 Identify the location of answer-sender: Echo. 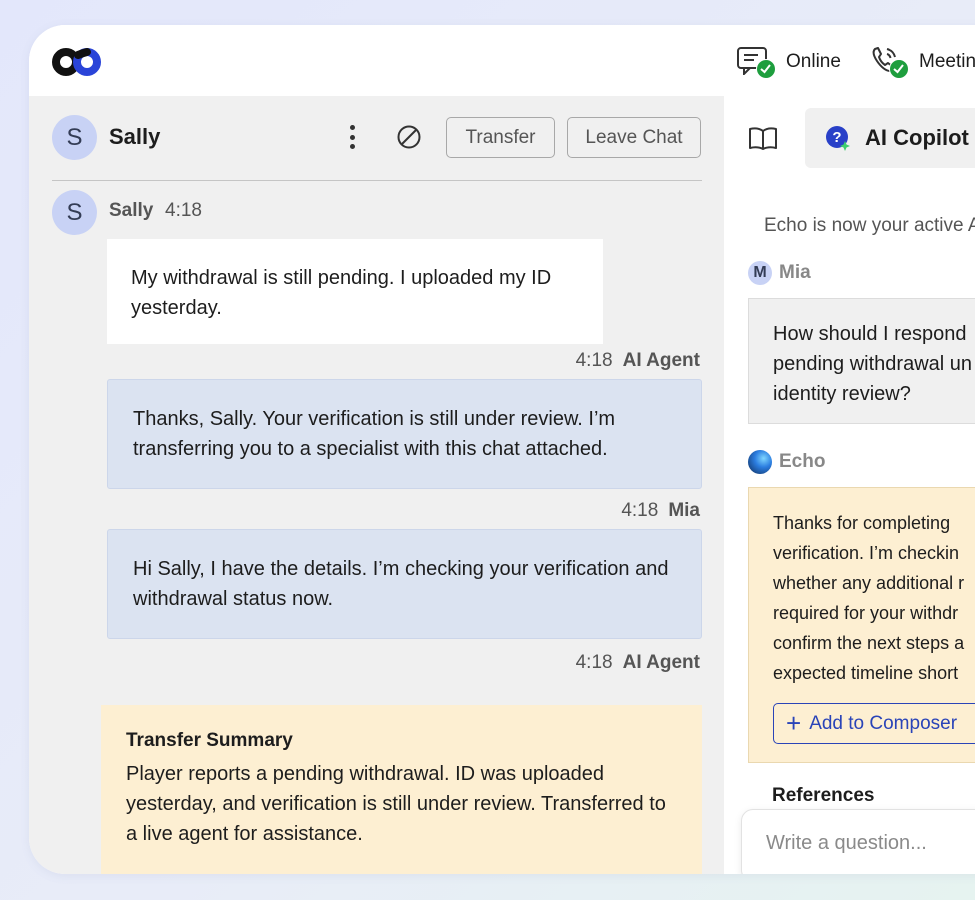
(786, 462).